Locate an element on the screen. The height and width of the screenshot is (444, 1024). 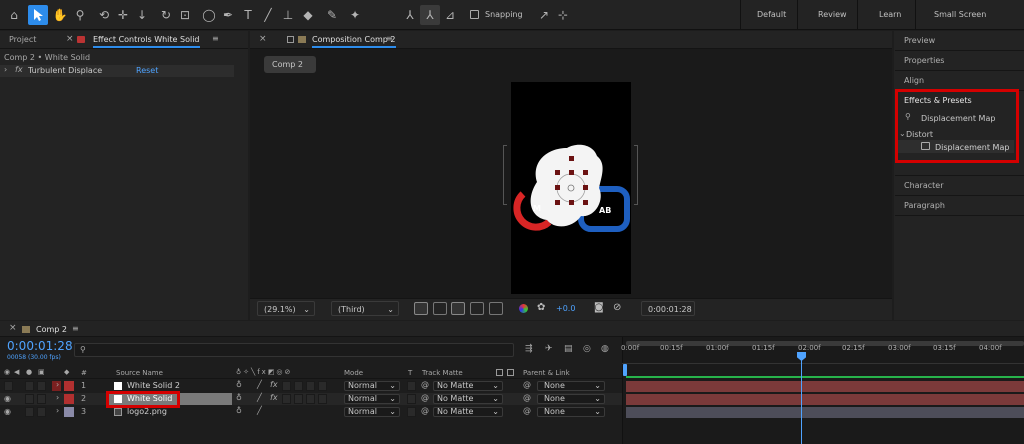
work-area-bar is located at coordinates (825, 343).